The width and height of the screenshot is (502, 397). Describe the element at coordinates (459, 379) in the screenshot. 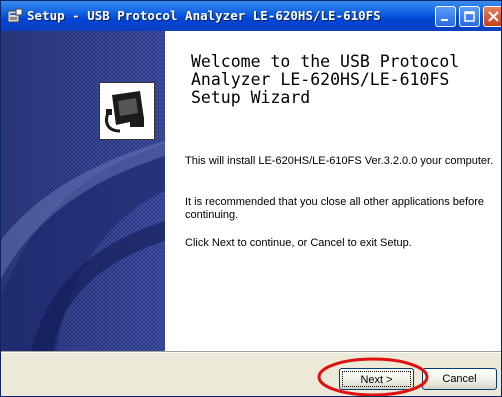

I see `cancel-button: Cancel` at that location.